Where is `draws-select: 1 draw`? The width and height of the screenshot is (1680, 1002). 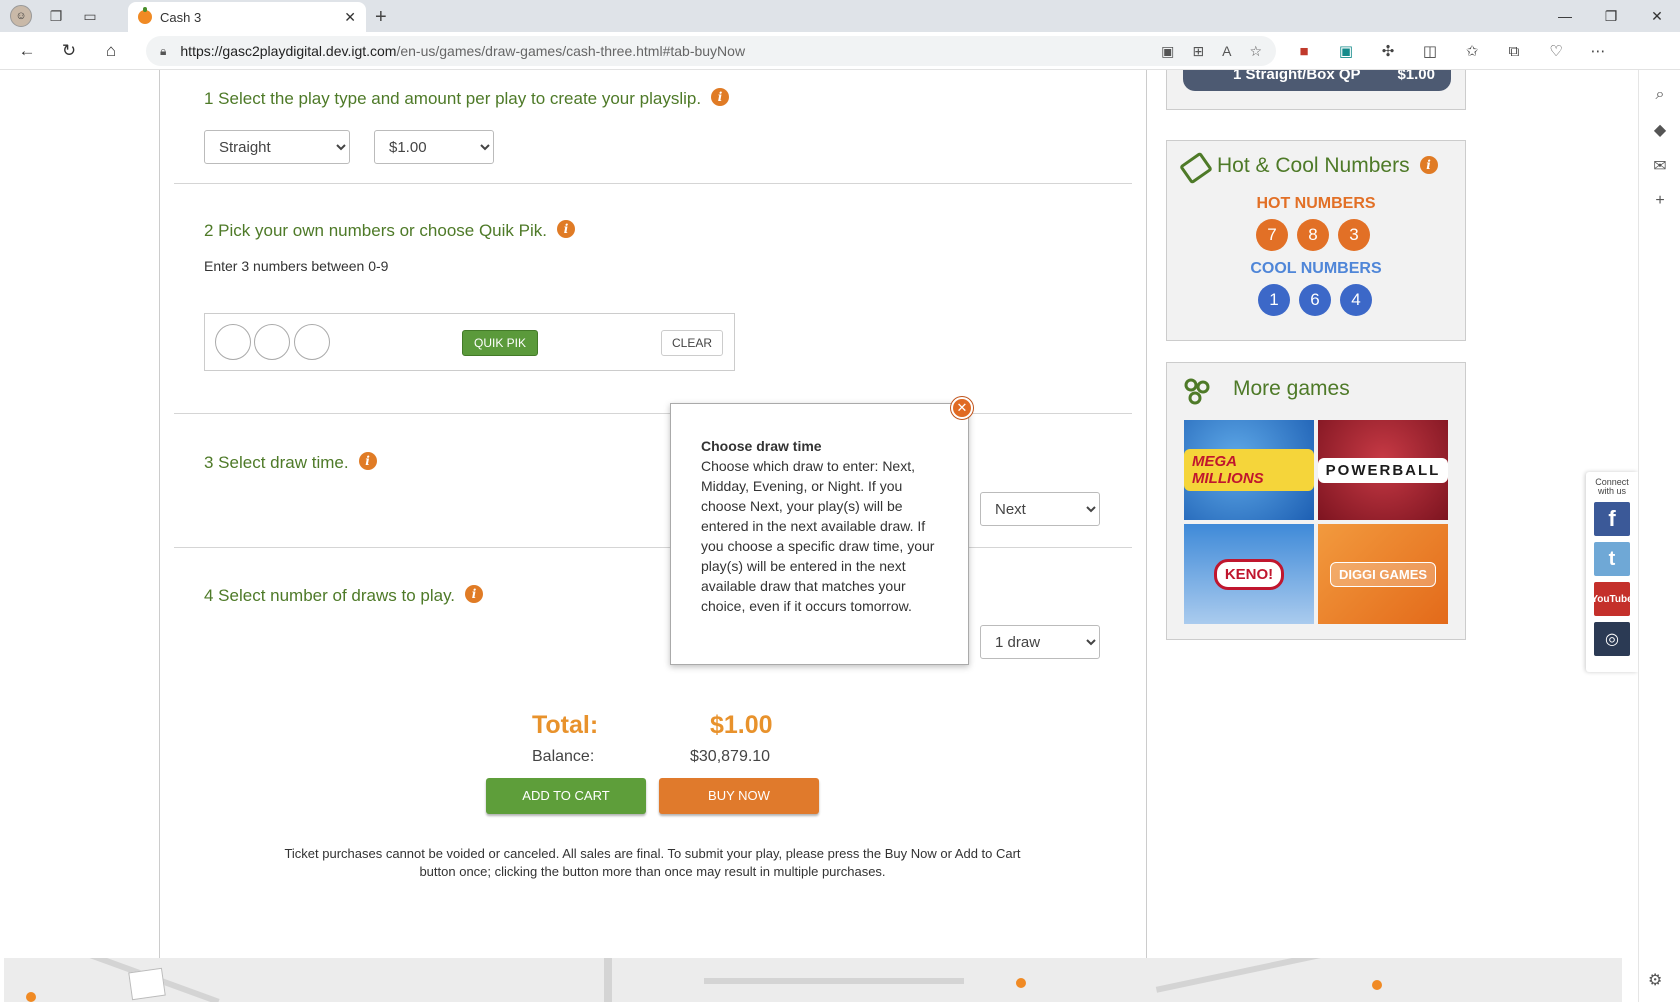 draws-select: 1 draw is located at coordinates (1040, 642).